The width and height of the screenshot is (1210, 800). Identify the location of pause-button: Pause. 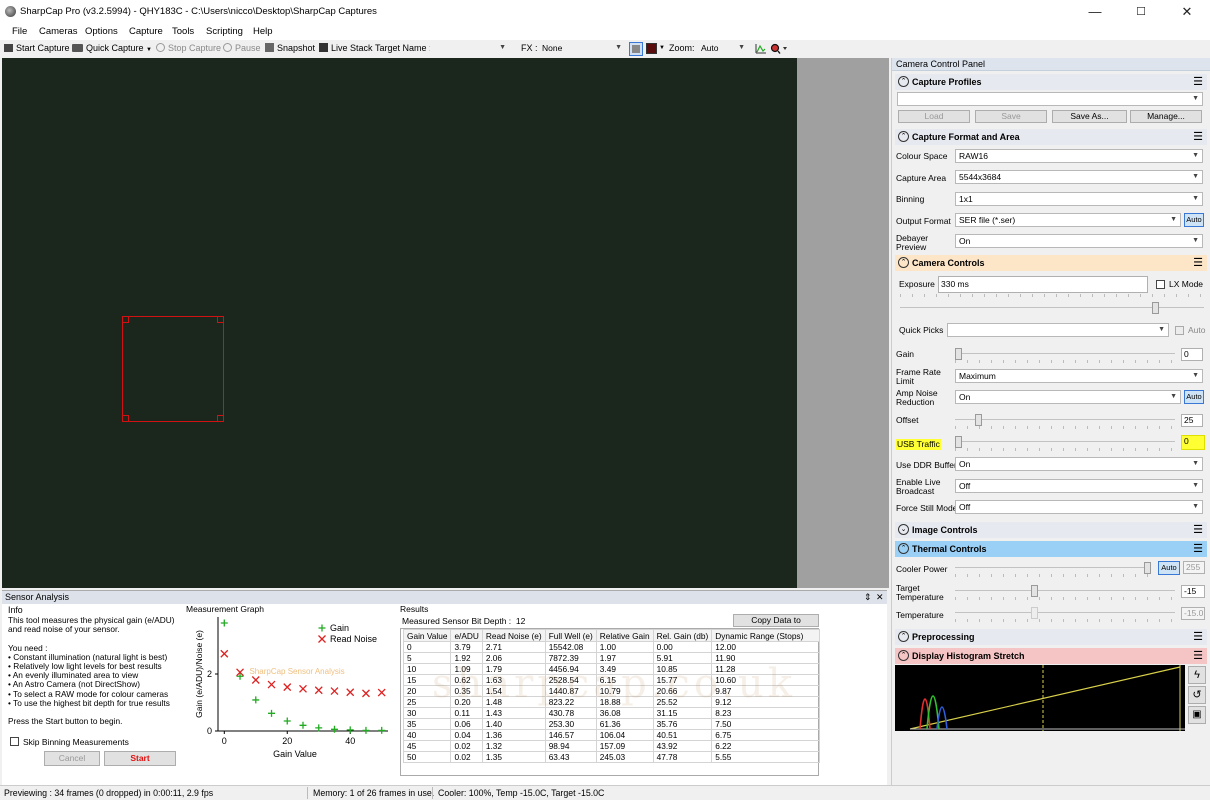
(242, 48).